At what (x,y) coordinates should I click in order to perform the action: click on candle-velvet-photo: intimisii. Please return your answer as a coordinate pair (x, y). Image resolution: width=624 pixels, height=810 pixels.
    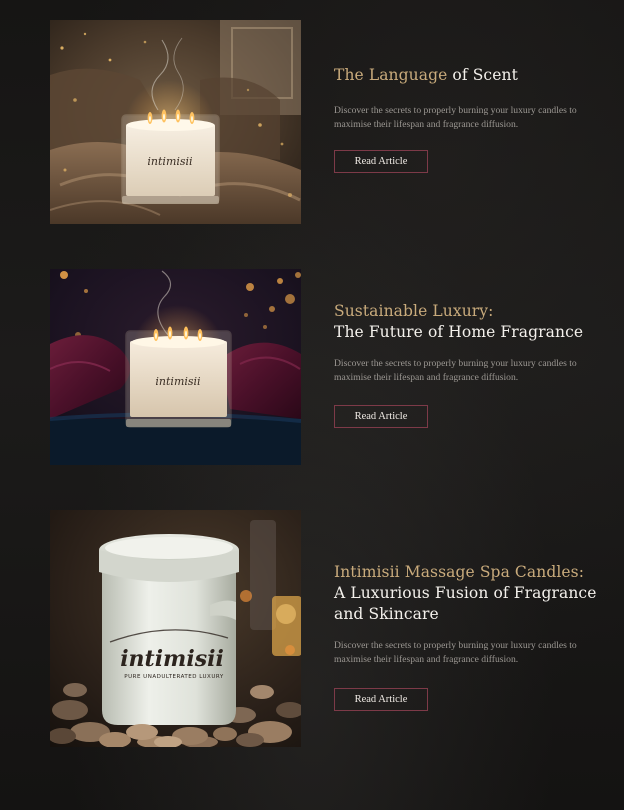
    Looking at the image, I should click on (175, 122).